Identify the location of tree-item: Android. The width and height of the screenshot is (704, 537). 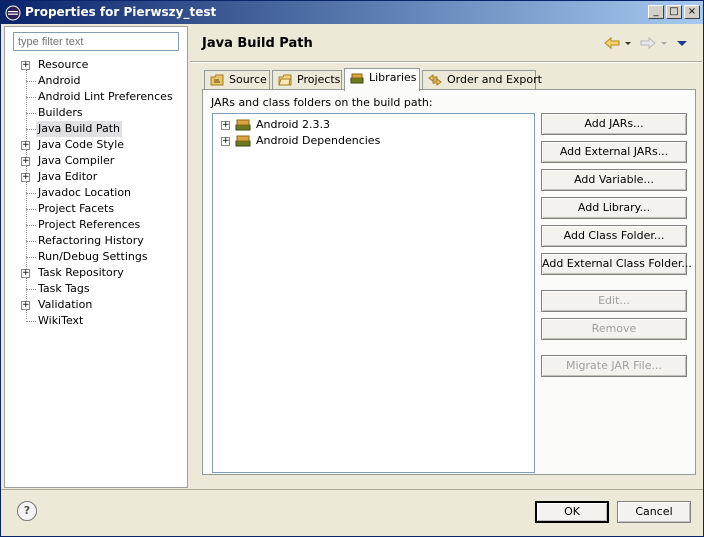
(96, 81).